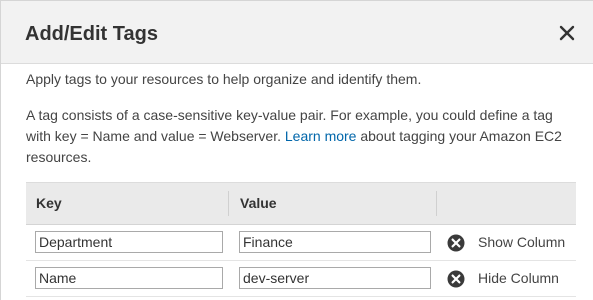 The height and width of the screenshot is (300, 593). I want to click on column-header-value: Value, so click(258, 203).